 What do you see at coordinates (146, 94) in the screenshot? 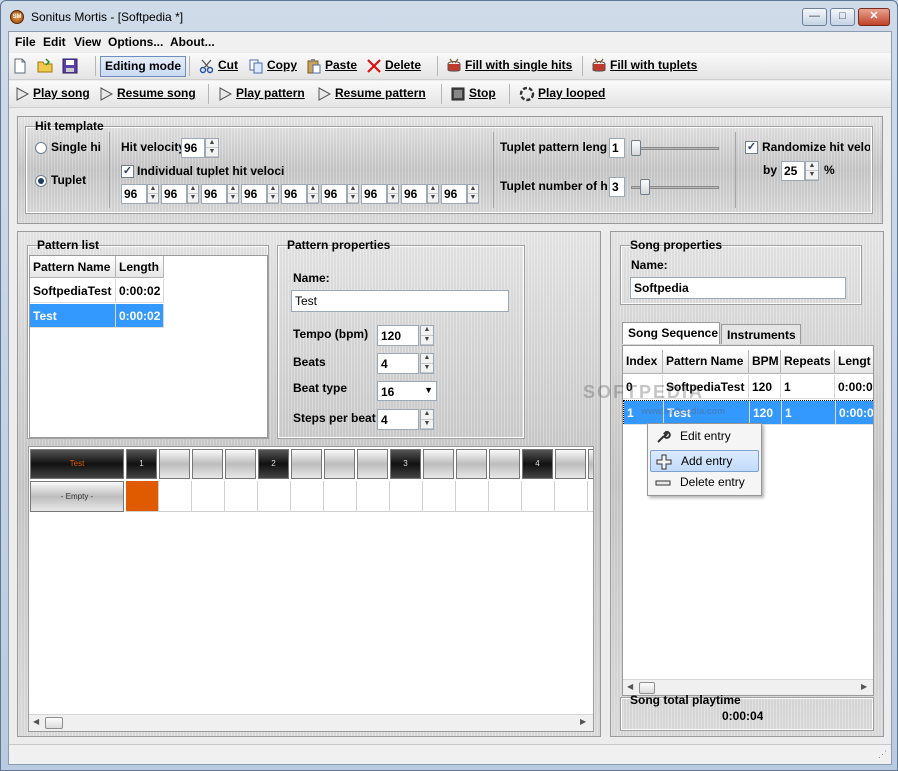
I see `resume-song-button: Resume song` at bounding box center [146, 94].